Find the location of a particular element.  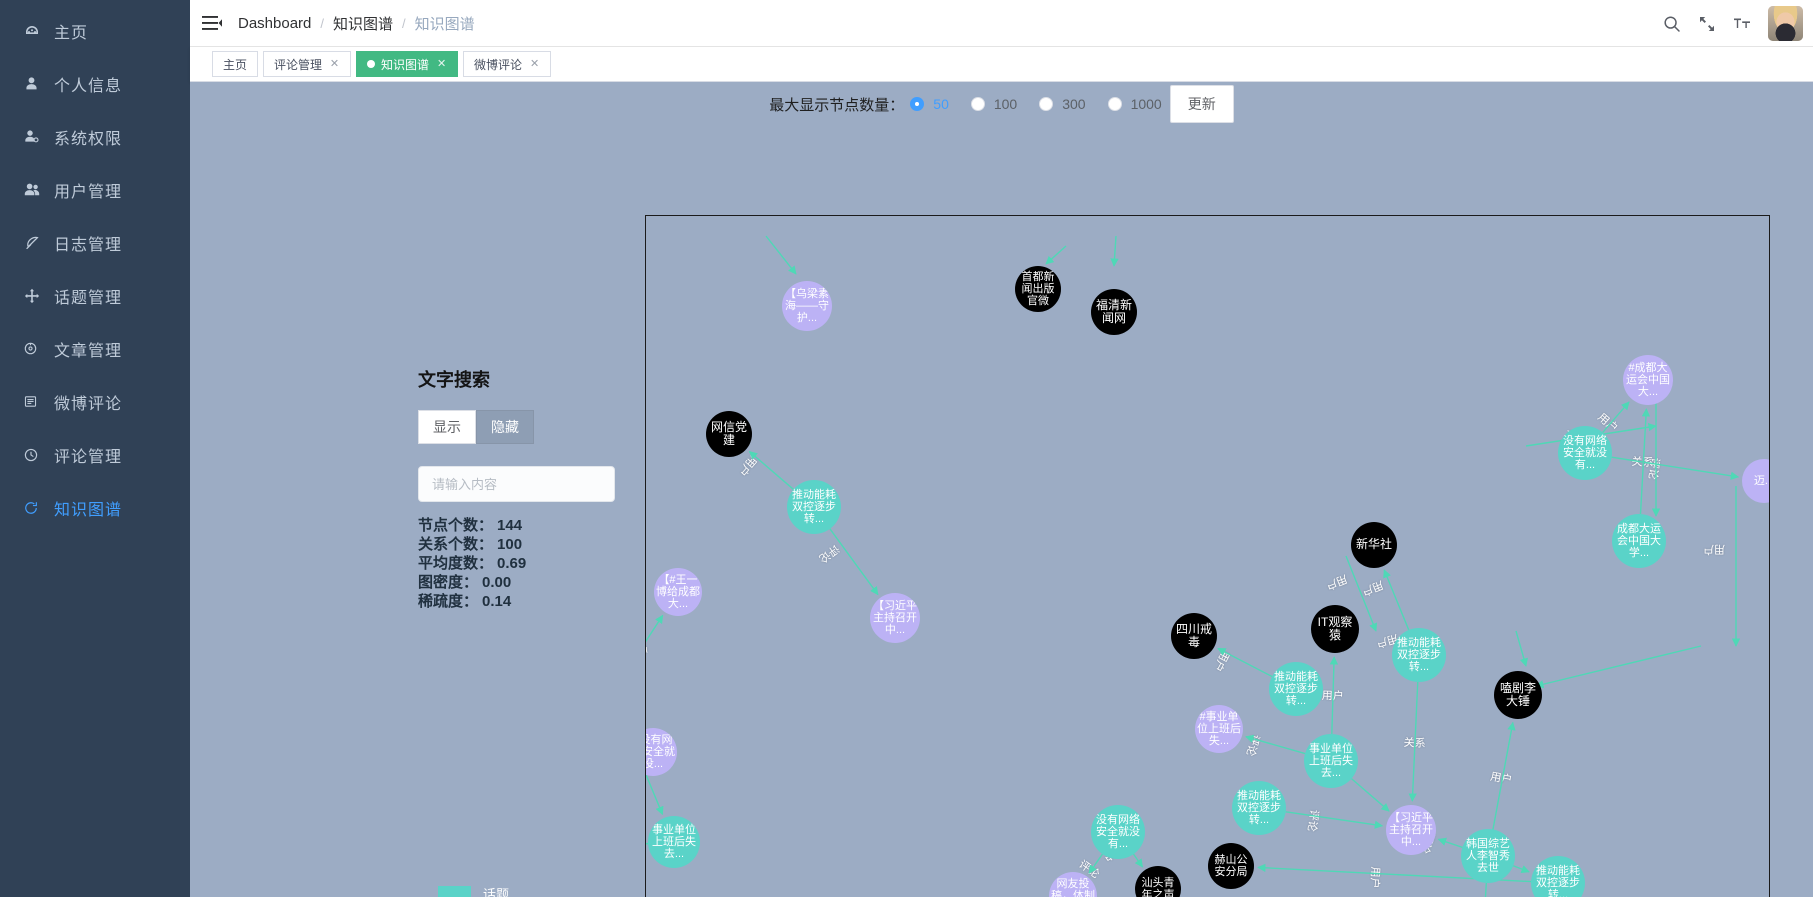

sidebar-item-knowledge-graph: 知识图谱 is located at coordinates (95, 507).